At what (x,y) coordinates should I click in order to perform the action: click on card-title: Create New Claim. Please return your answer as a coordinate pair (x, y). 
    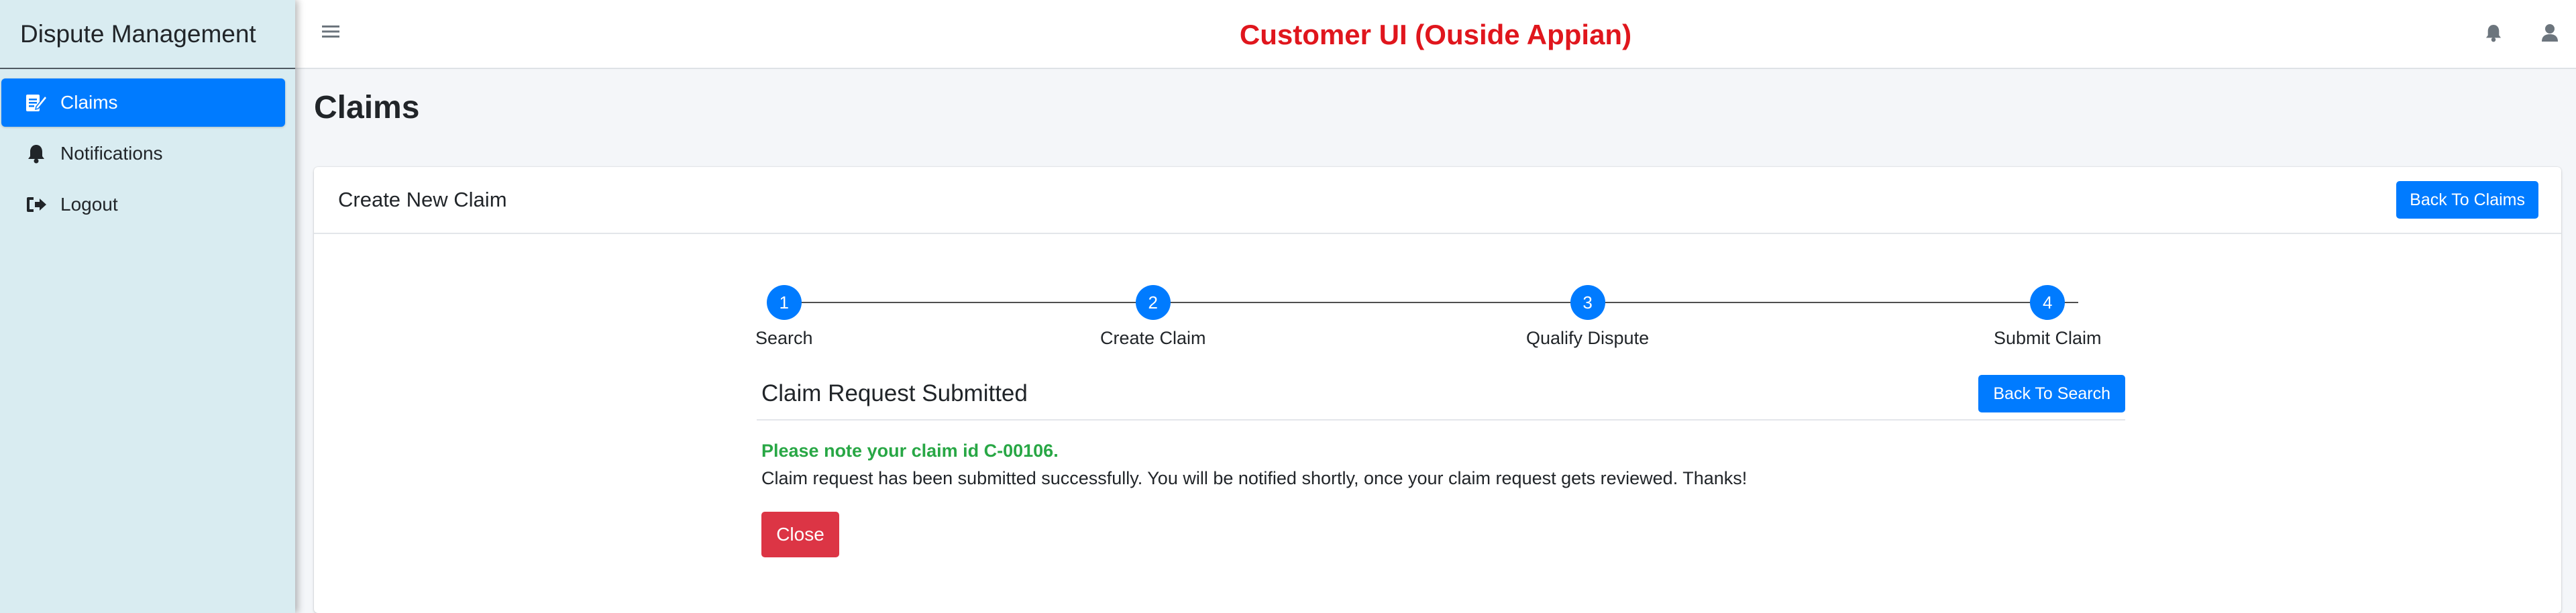
    Looking at the image, I should click on (422, 199).